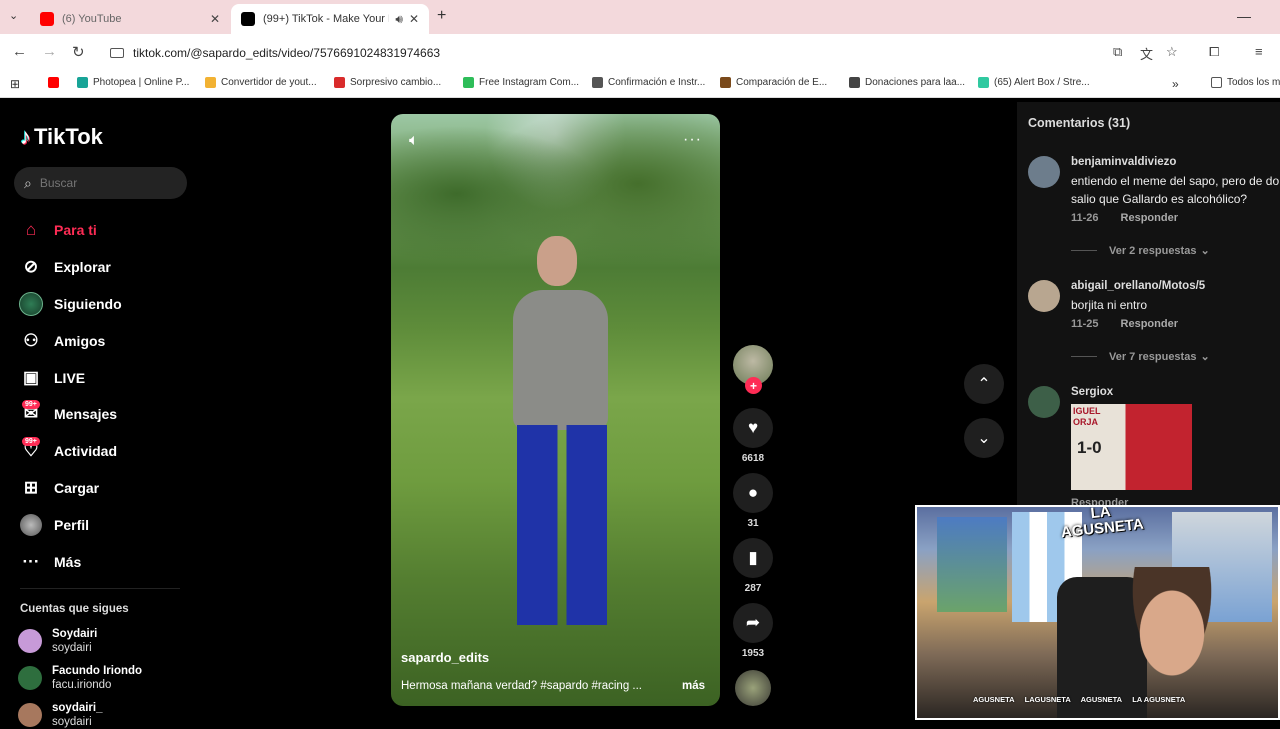 The image size is (1280, 729). Describe the element at coordinates (1109, 305) in the screenshot. I see `comment-line: borjita ni entro` at that location.